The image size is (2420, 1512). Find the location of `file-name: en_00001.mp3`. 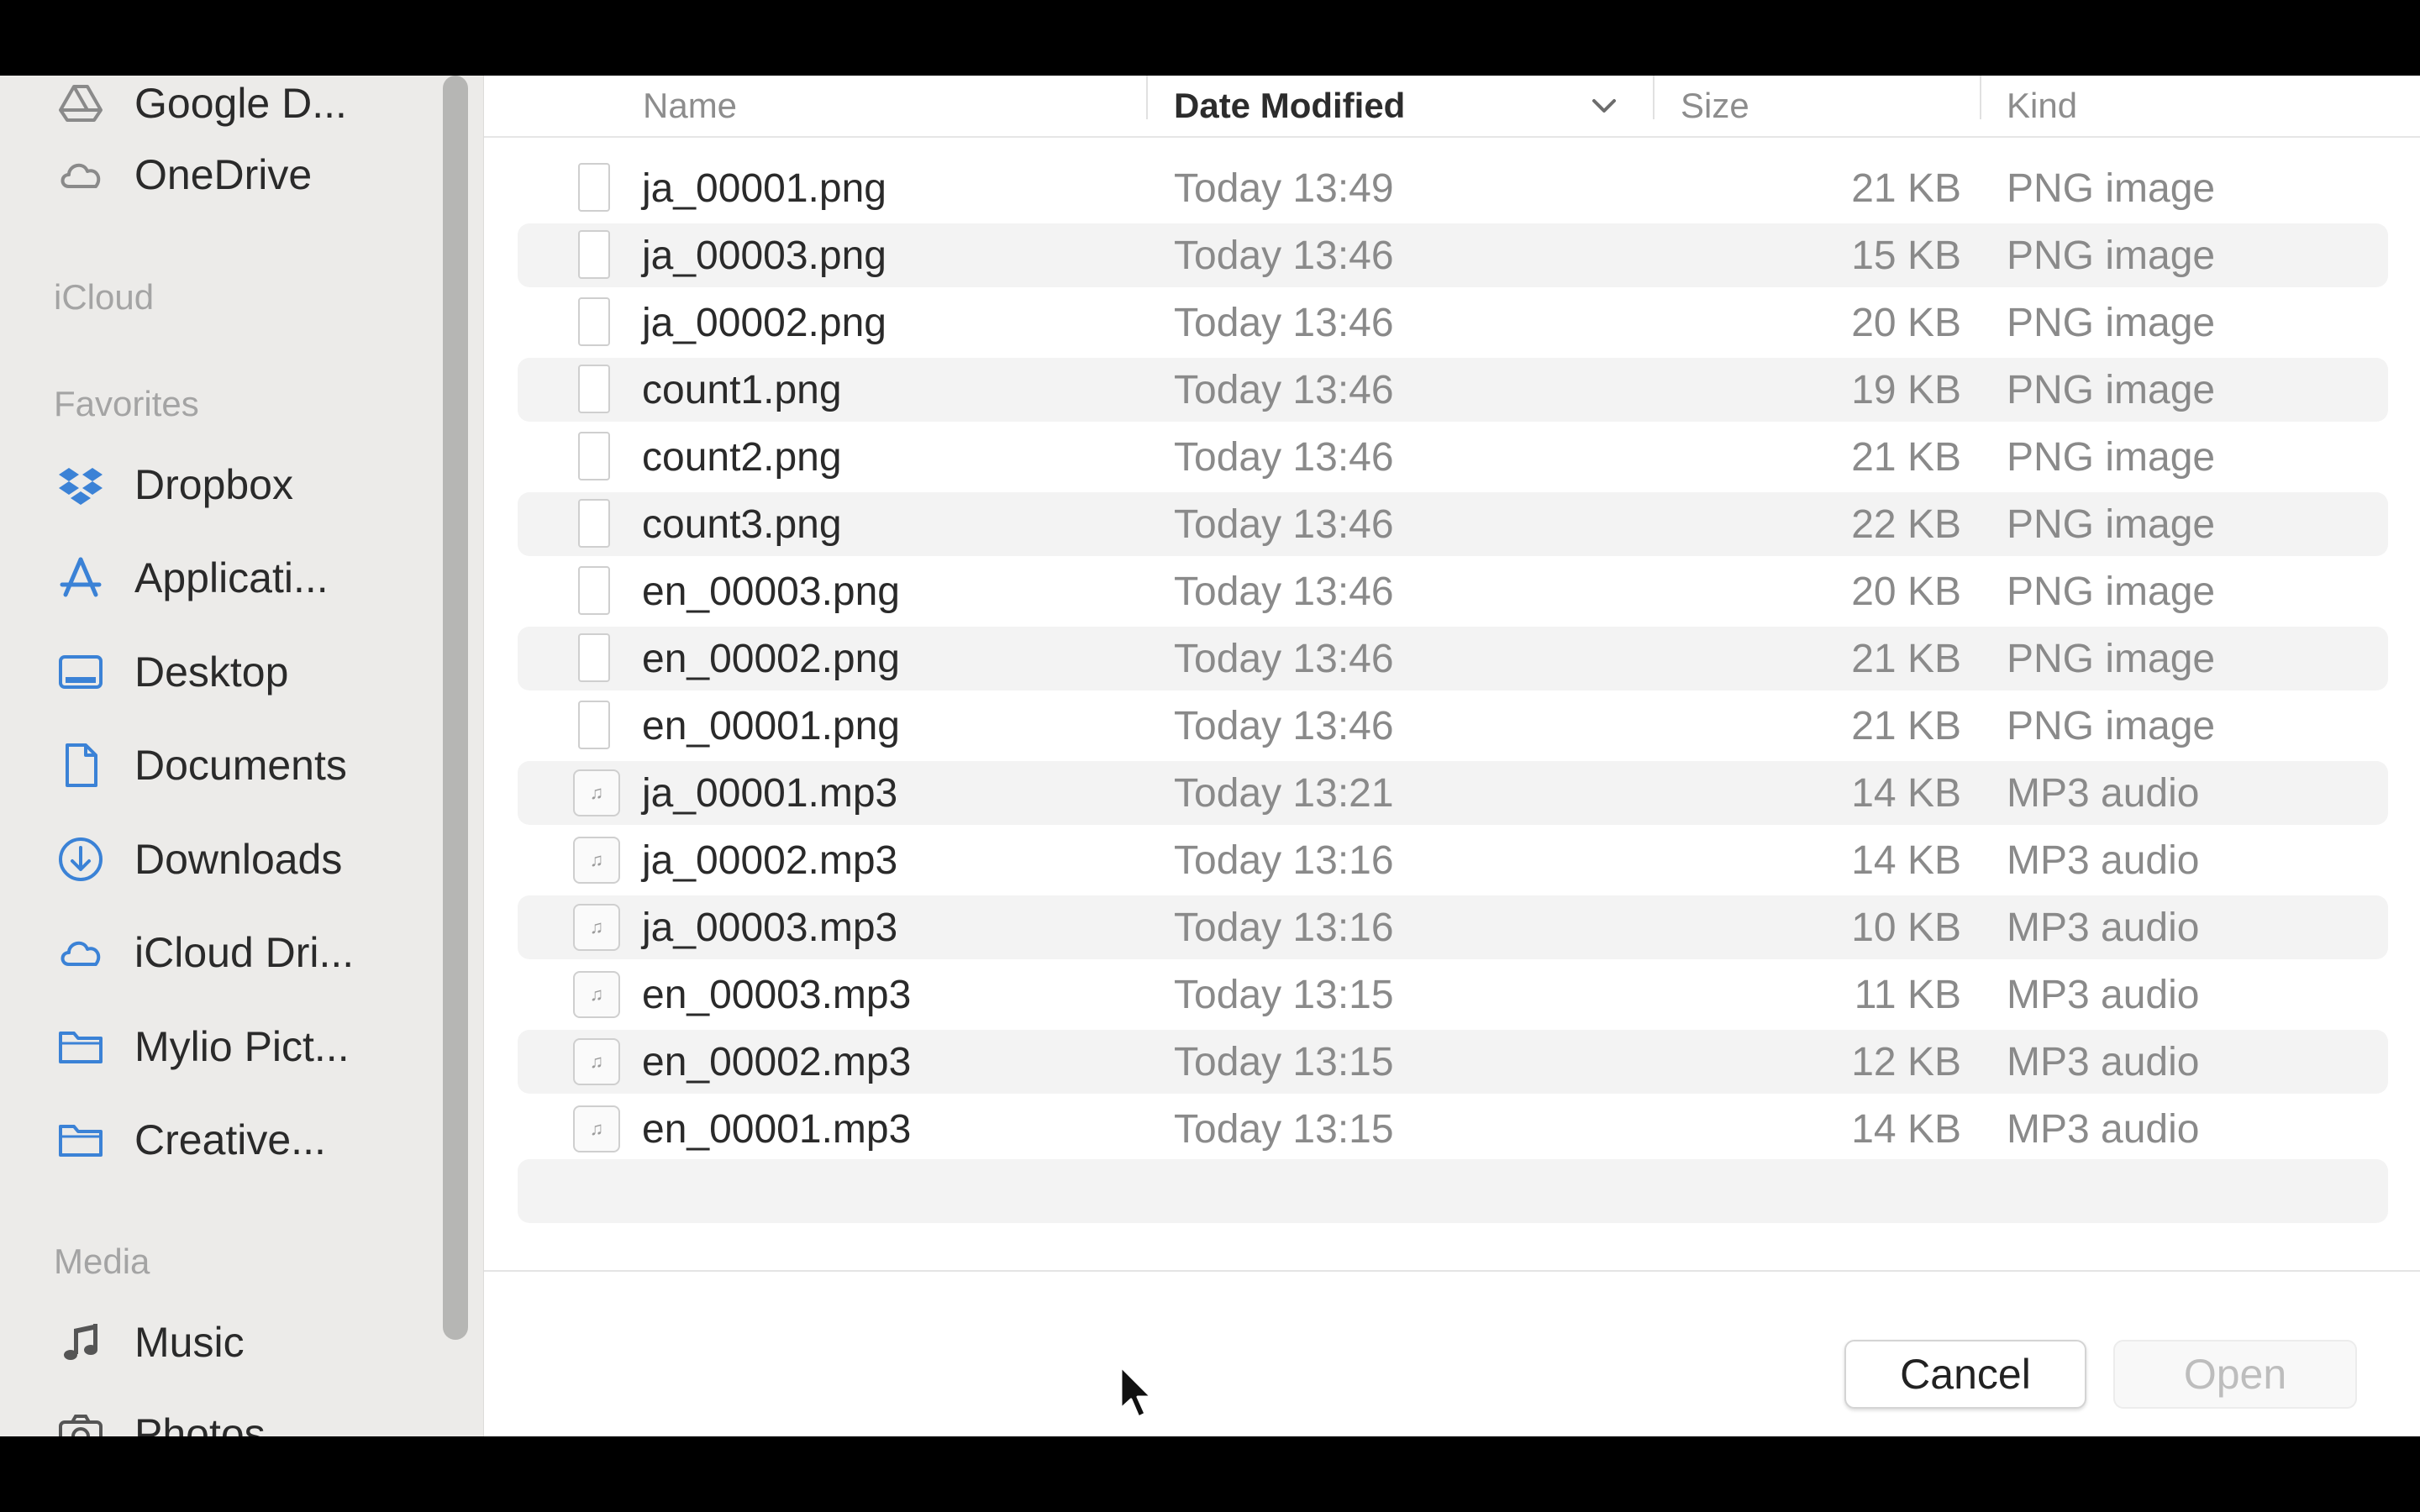

file-name: en_00001.mp3 is located at coordinates (777, 1129).